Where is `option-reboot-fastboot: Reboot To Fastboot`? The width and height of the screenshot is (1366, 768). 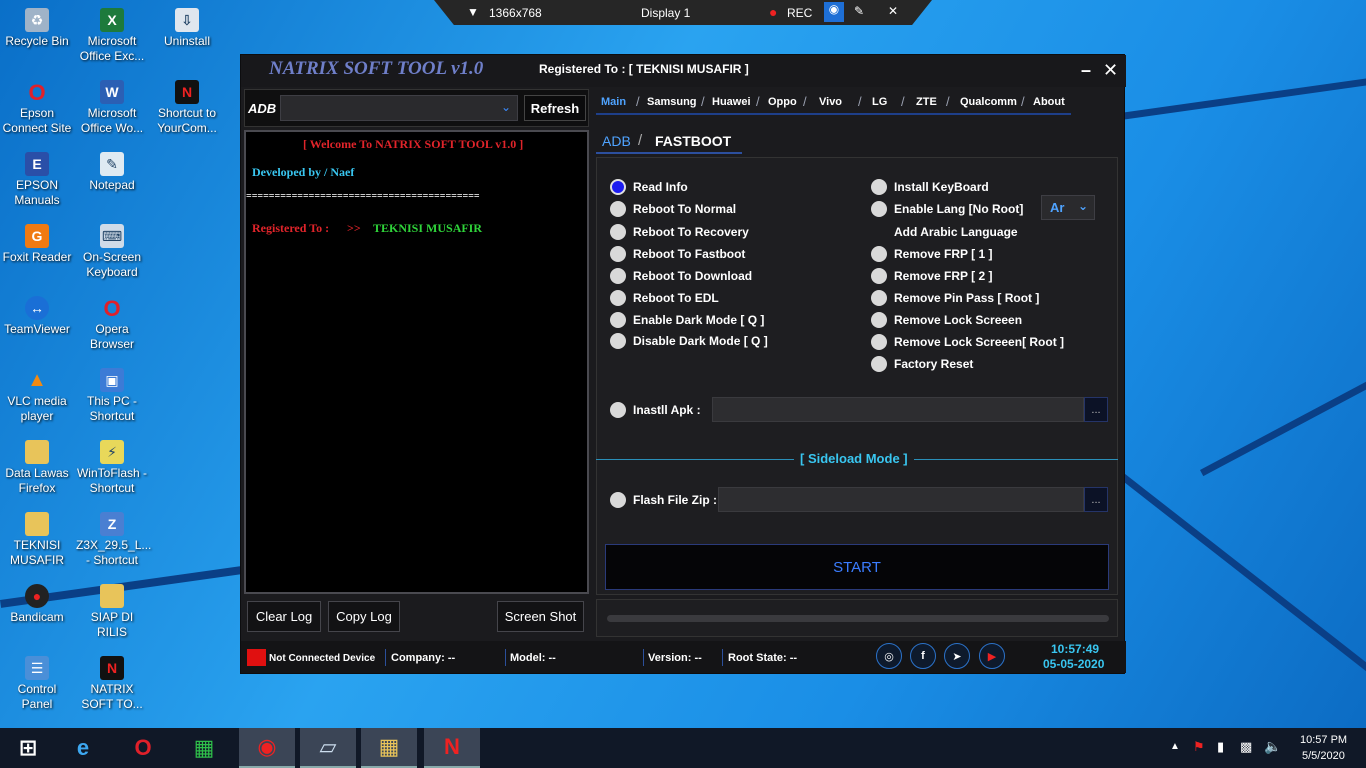
option-reboot-fastboot: Reboot To Fastboot is located at coordinates (689, 254).